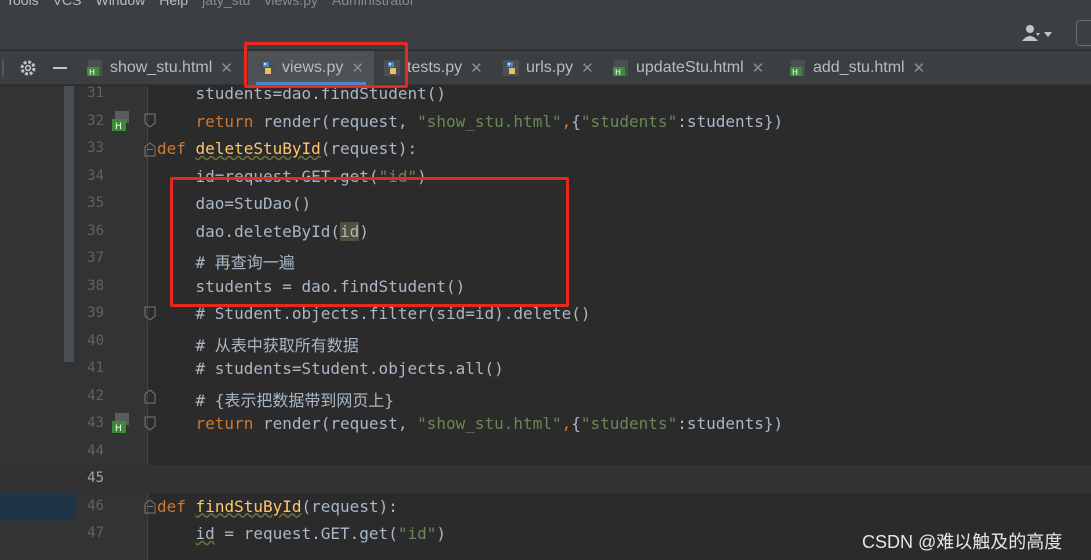 This screenshot has width=1091, height=560. I want to click on divider, so click(3, 68).